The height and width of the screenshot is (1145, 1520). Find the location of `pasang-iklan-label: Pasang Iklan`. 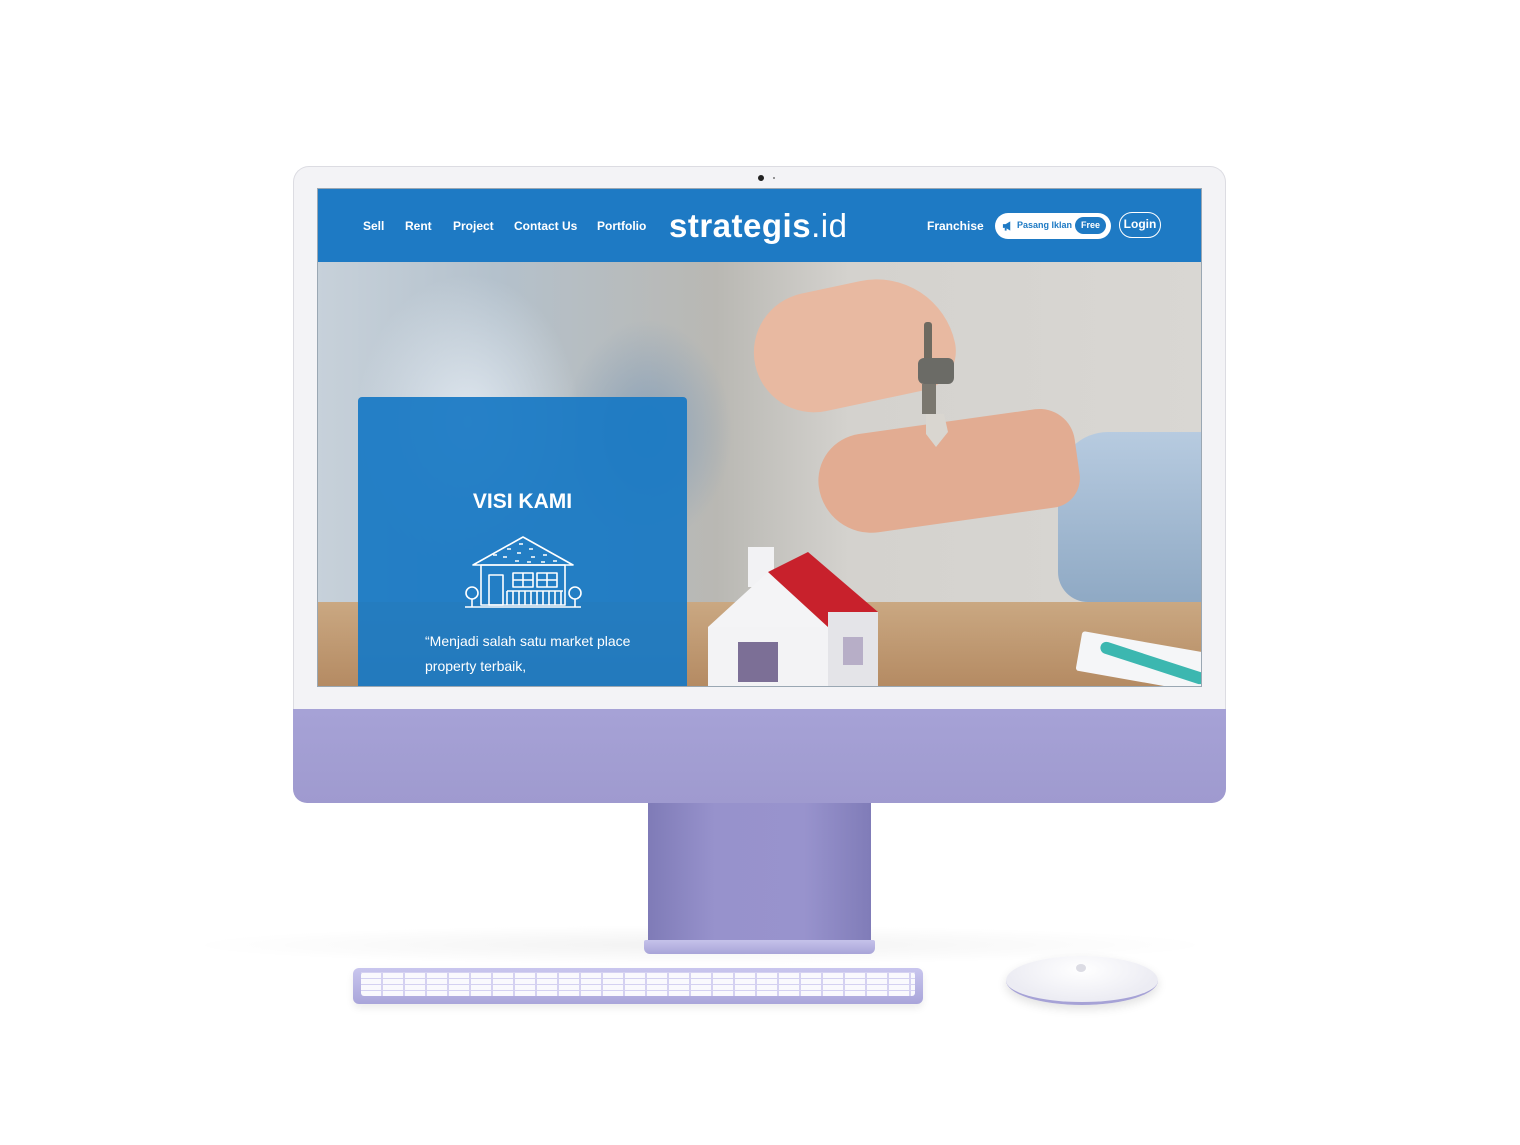

pasang-iklan-label: Pasang Iklan is located at coordinates (1045, 225).